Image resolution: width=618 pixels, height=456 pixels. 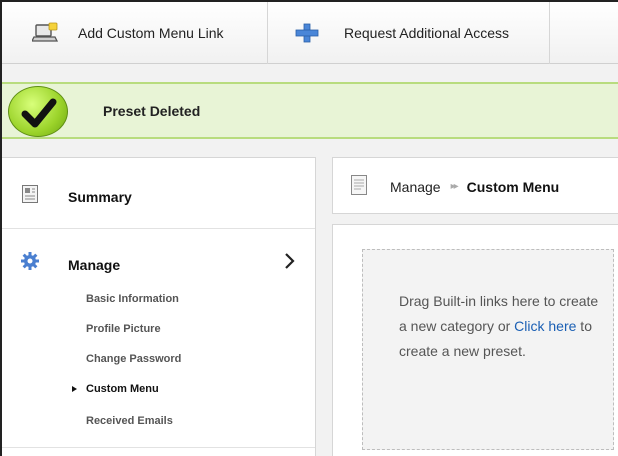 What do you see at coordinates (123, 329) in the screenshot?
I see `sidebar-subitem-profile-picture: Profile Picture` at bounding box center [123, 329].